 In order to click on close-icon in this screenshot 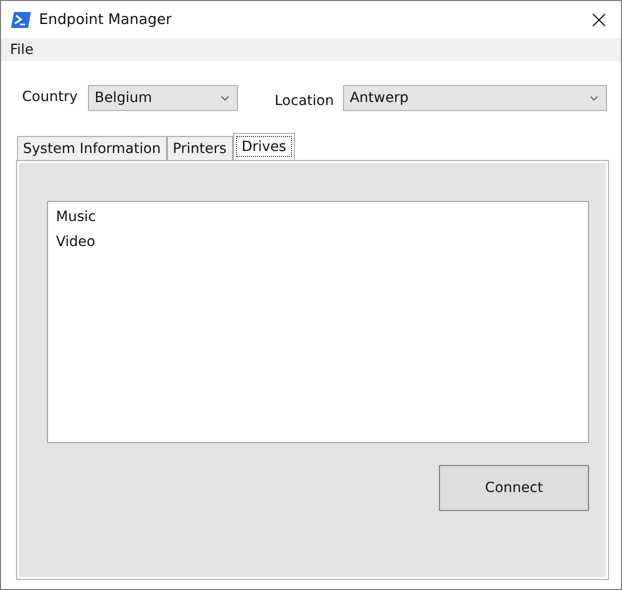, I will do `click(599, 19)`.